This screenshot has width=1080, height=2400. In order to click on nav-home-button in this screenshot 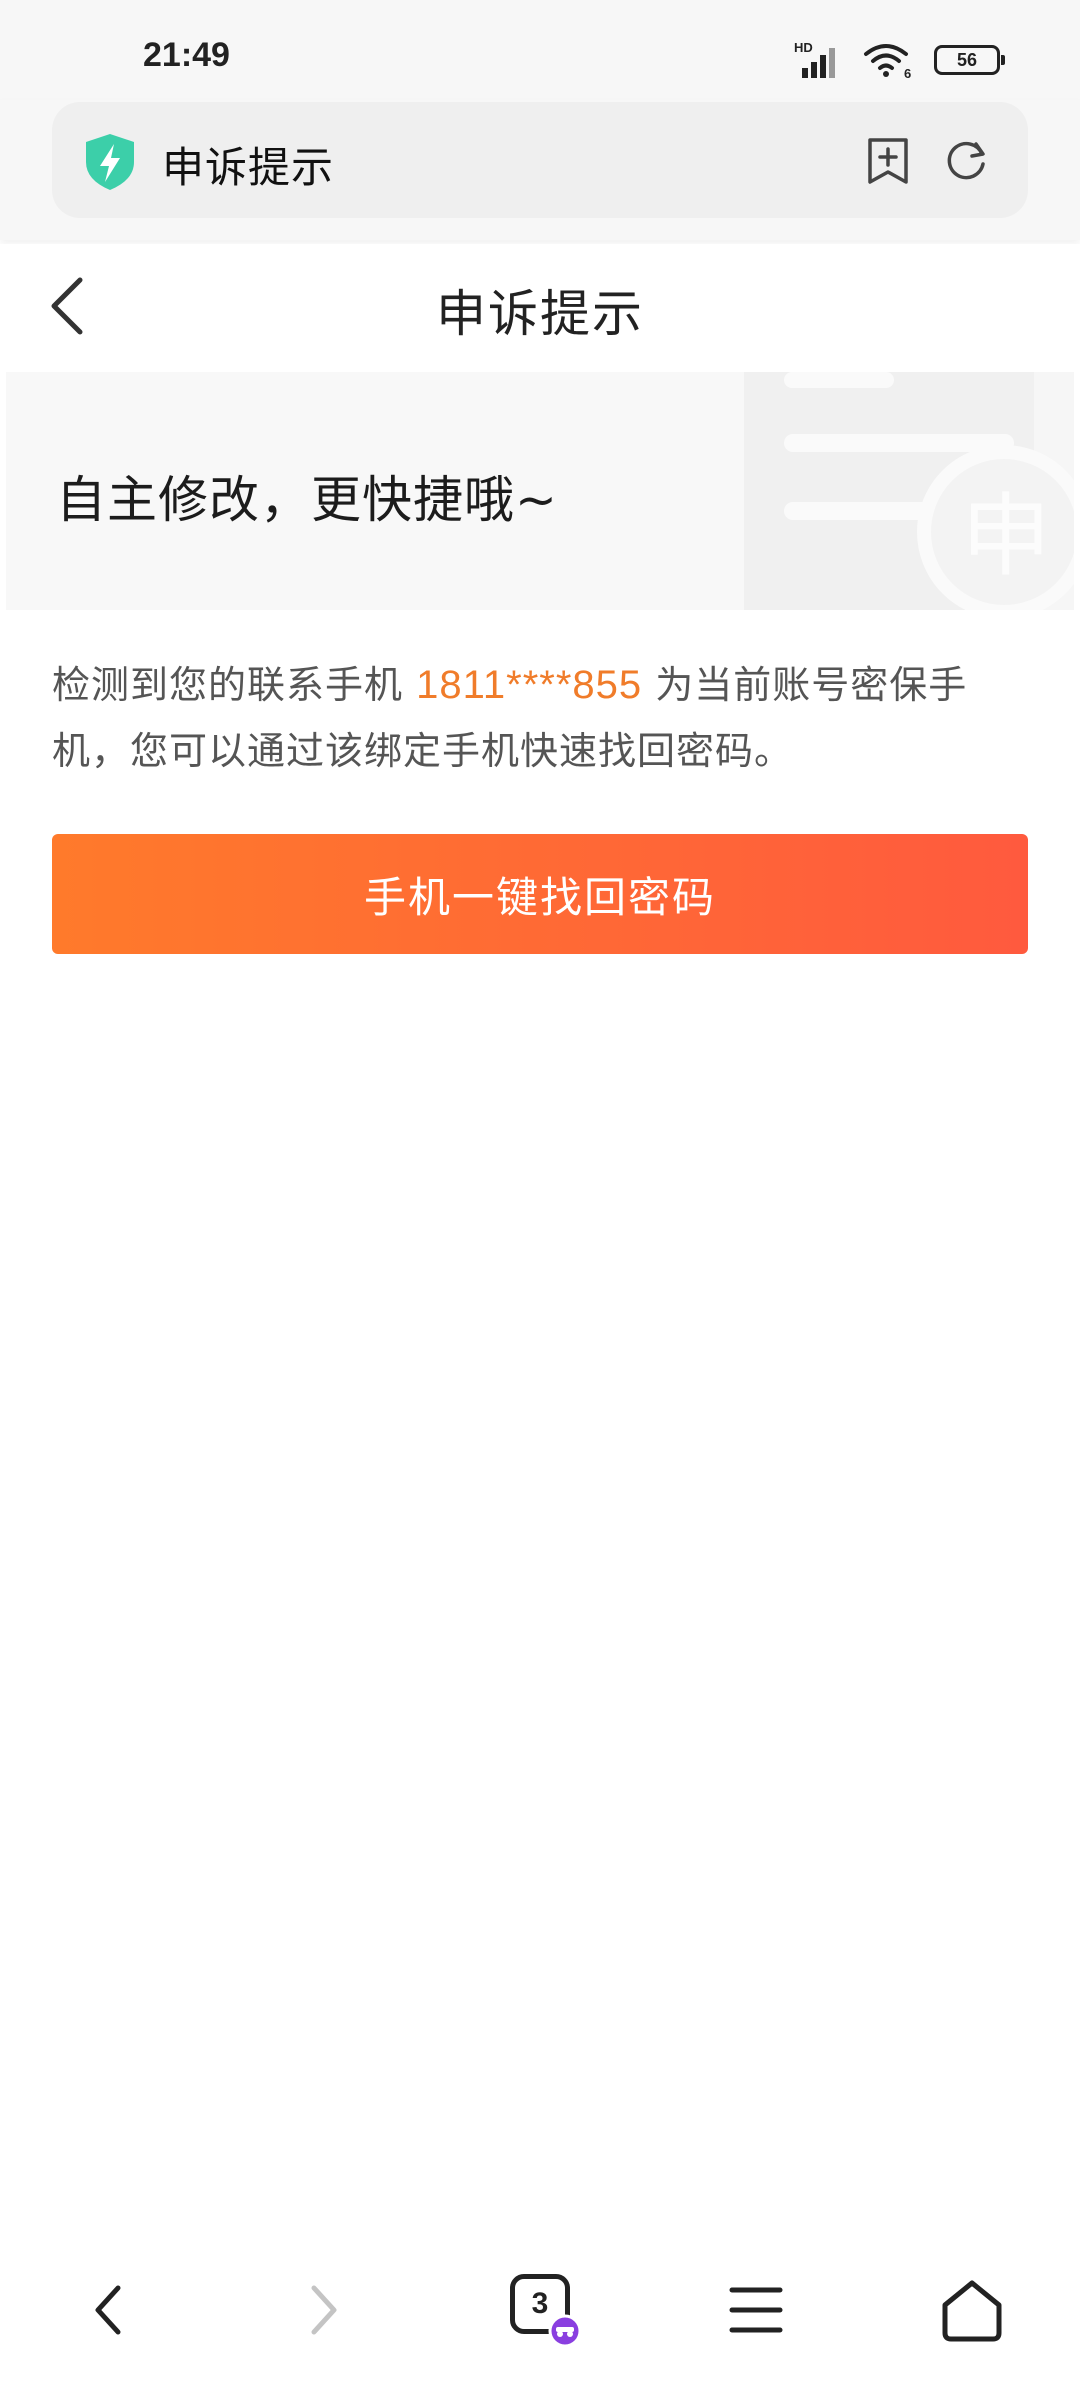, I will do `click(972, 2310)`.